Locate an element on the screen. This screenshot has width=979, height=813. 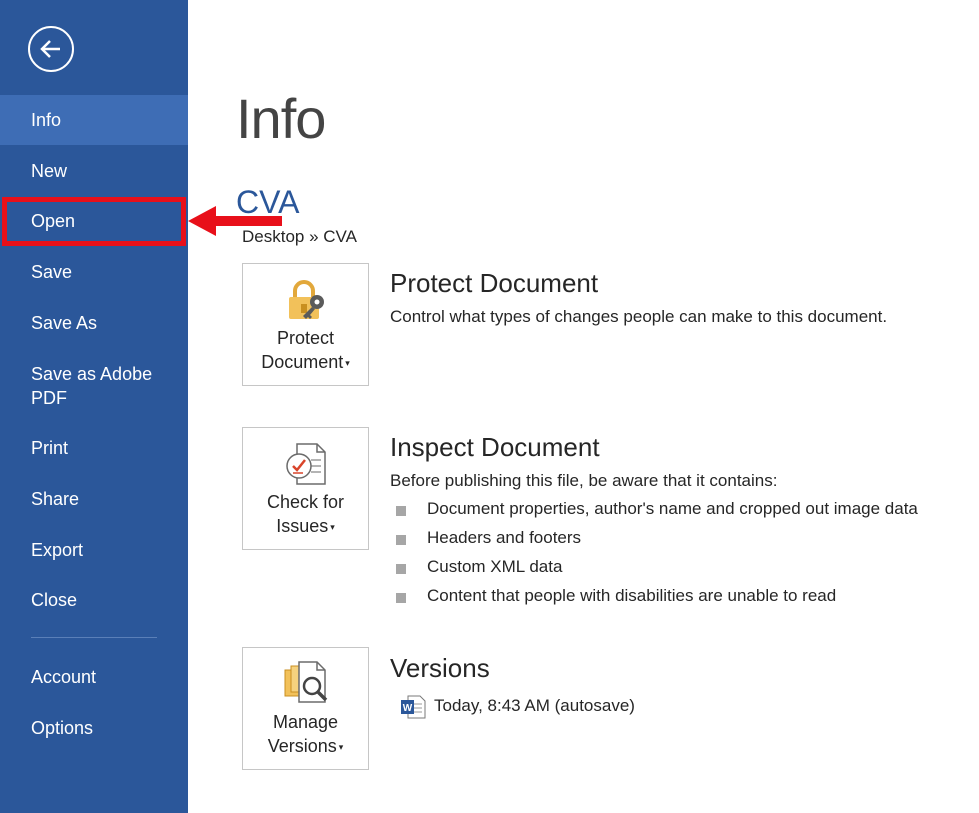
sidebar-item-account: Account is located at coordinates (94, 678).